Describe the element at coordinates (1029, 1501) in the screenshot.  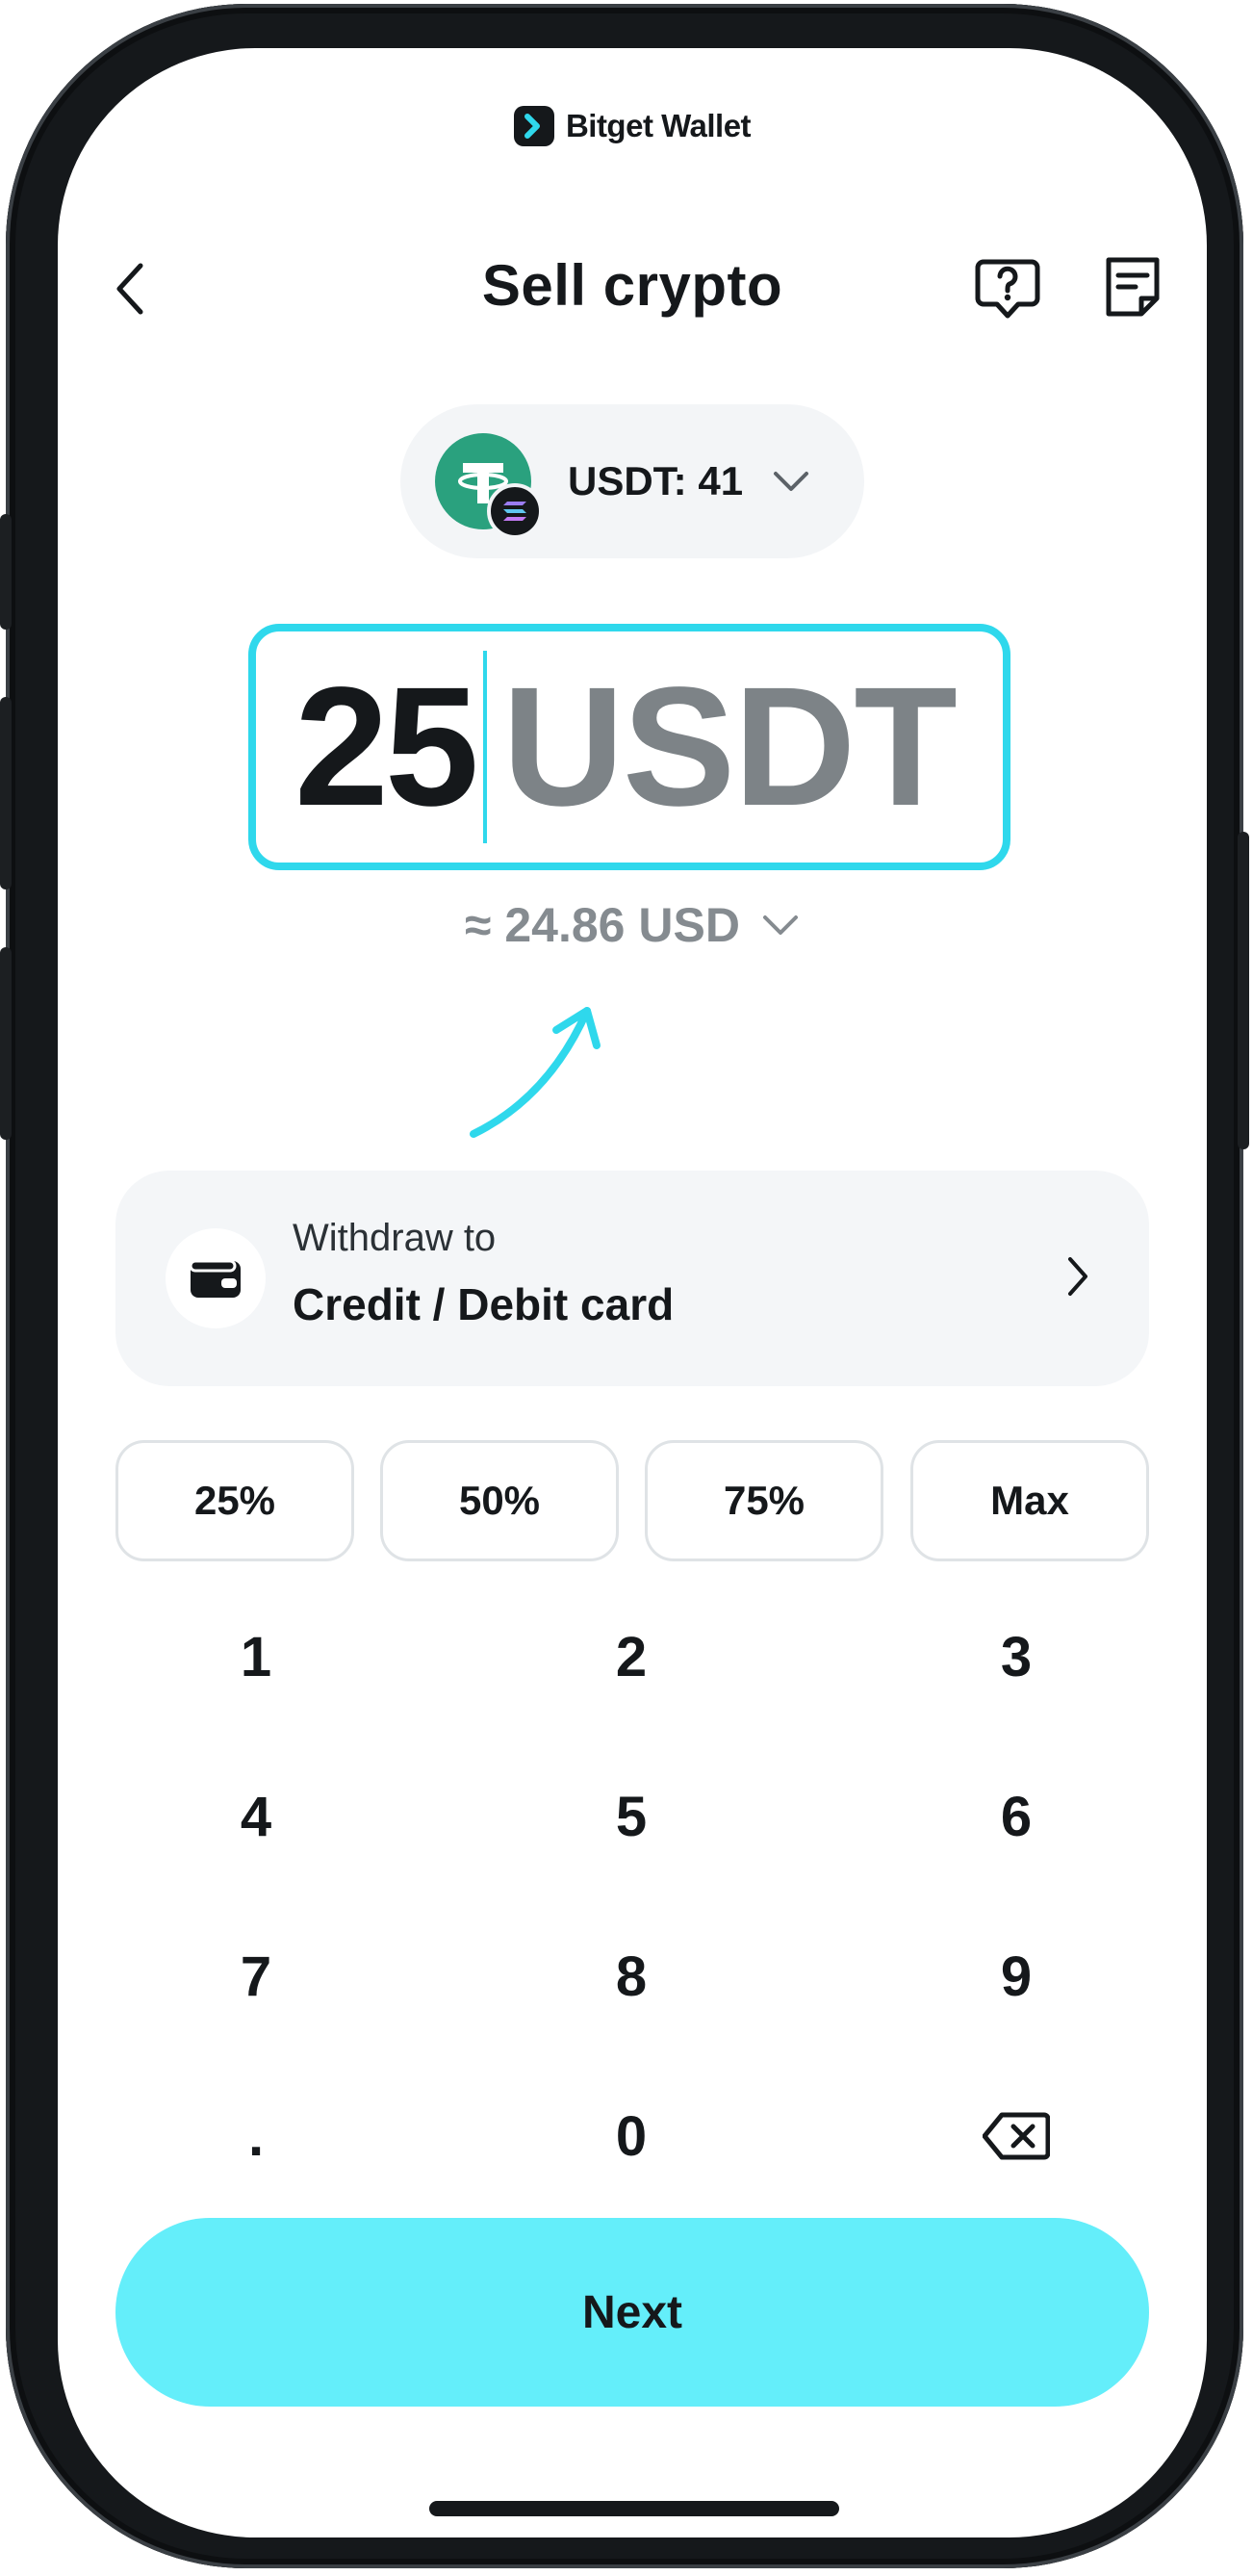
I see `percent-max-button: Max` at that location.